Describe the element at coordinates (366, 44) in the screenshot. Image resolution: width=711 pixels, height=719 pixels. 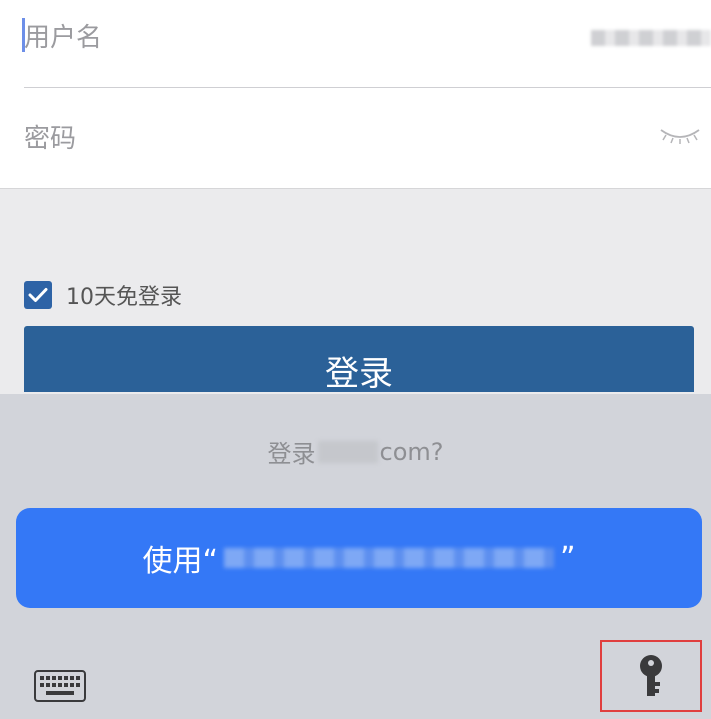
I see `username-field: 用户名` at that location.